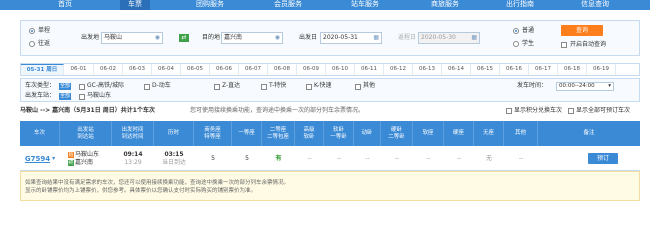  I want to click on depart-time-value: 00:00--24:00, so click(577, 86).